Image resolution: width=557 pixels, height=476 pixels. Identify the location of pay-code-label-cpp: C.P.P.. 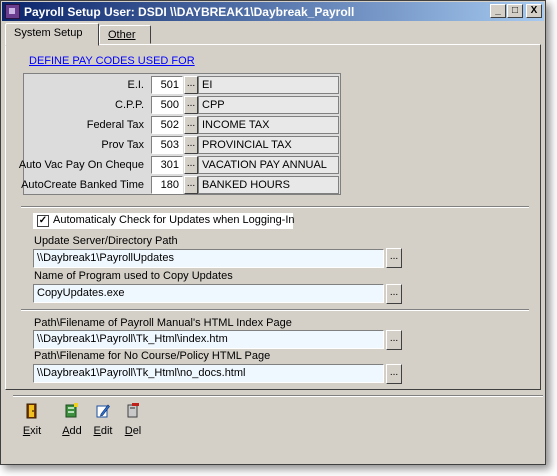
(129, 105).